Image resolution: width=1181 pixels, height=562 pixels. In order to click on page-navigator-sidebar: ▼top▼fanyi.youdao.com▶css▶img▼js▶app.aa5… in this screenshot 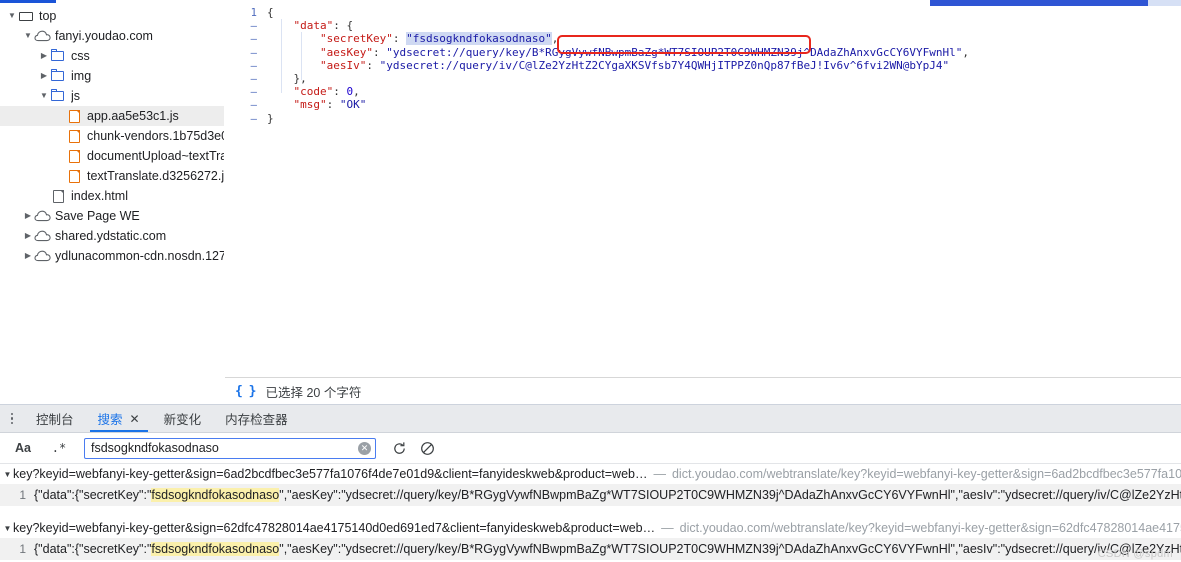, I will do `click(112, 205)`.